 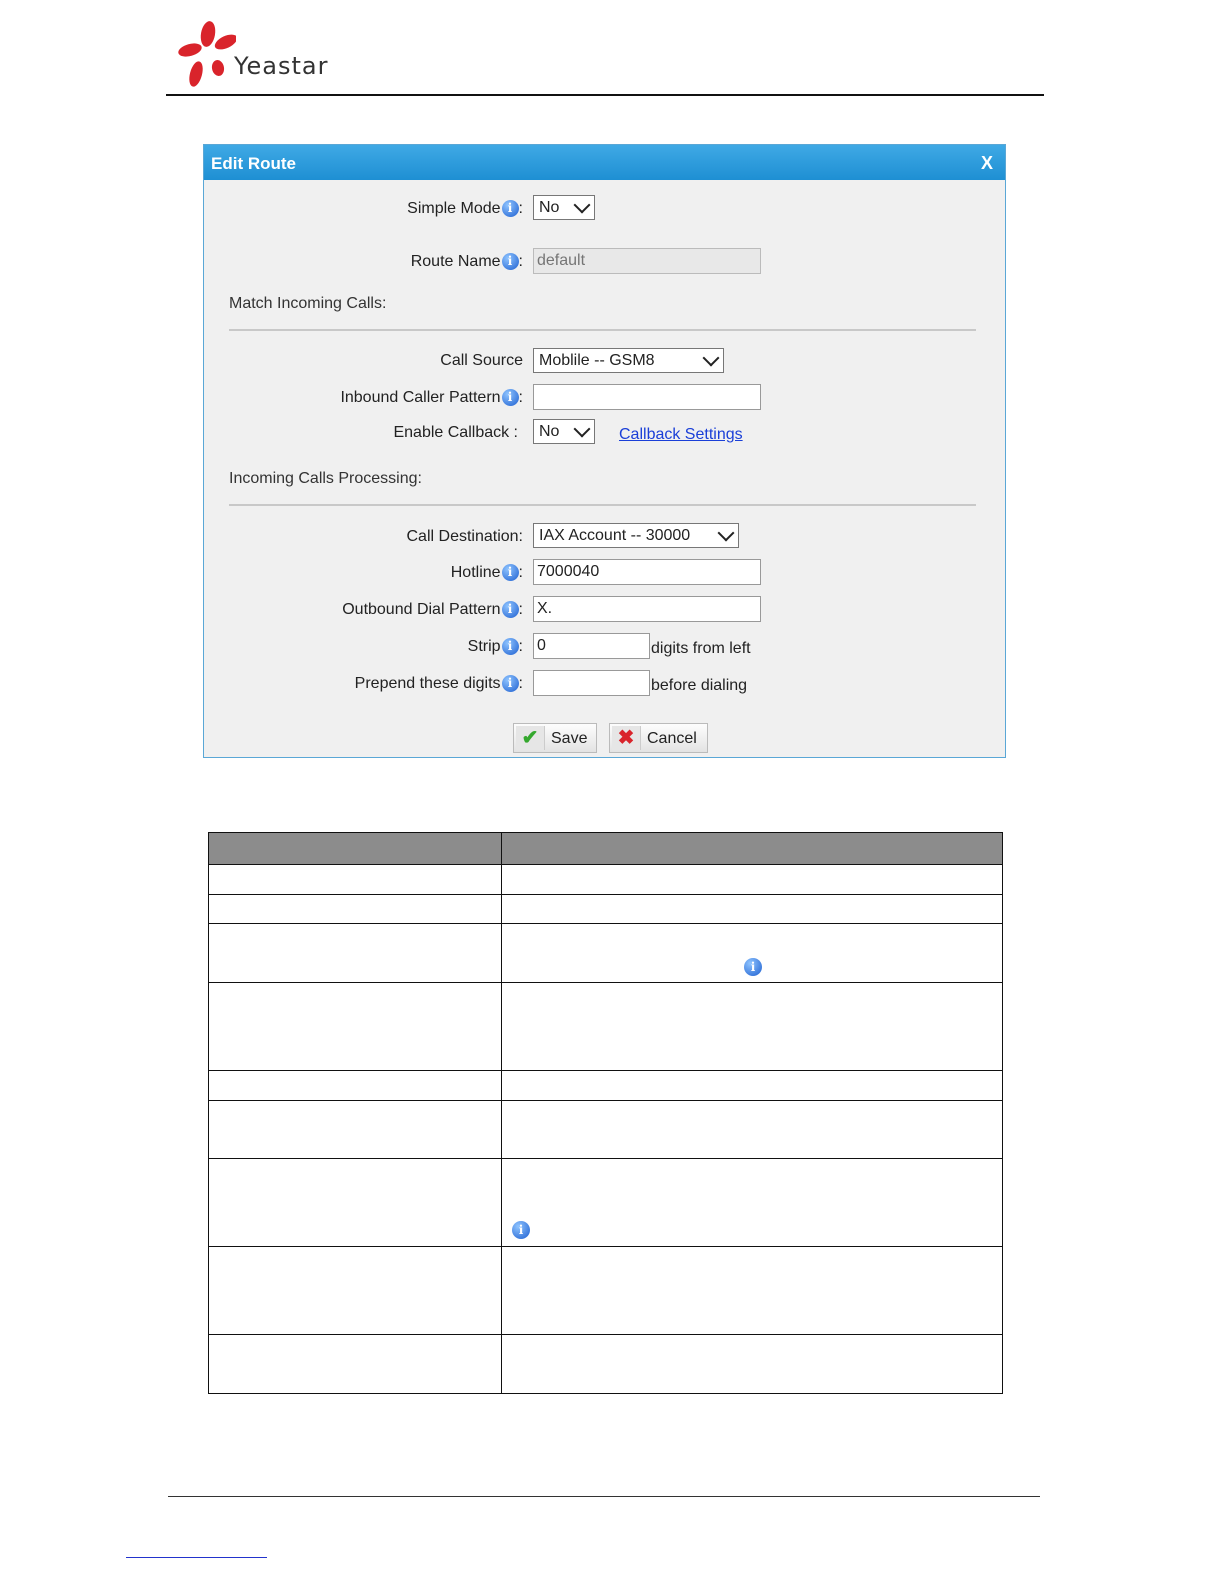 I want to click on simple-mode-label: Simple Mode i:, so click(x=465, y=209).